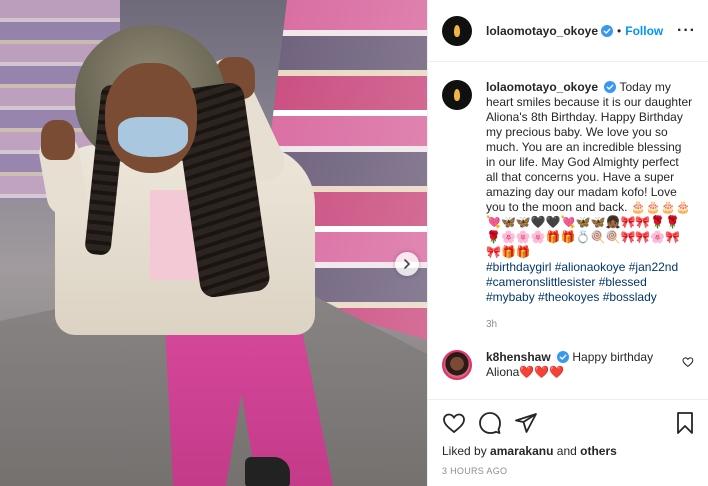  What do you see at coordinates (685, 423) in the screenshot?
I see `bookmark-icon` at bounding box center [685, 423].